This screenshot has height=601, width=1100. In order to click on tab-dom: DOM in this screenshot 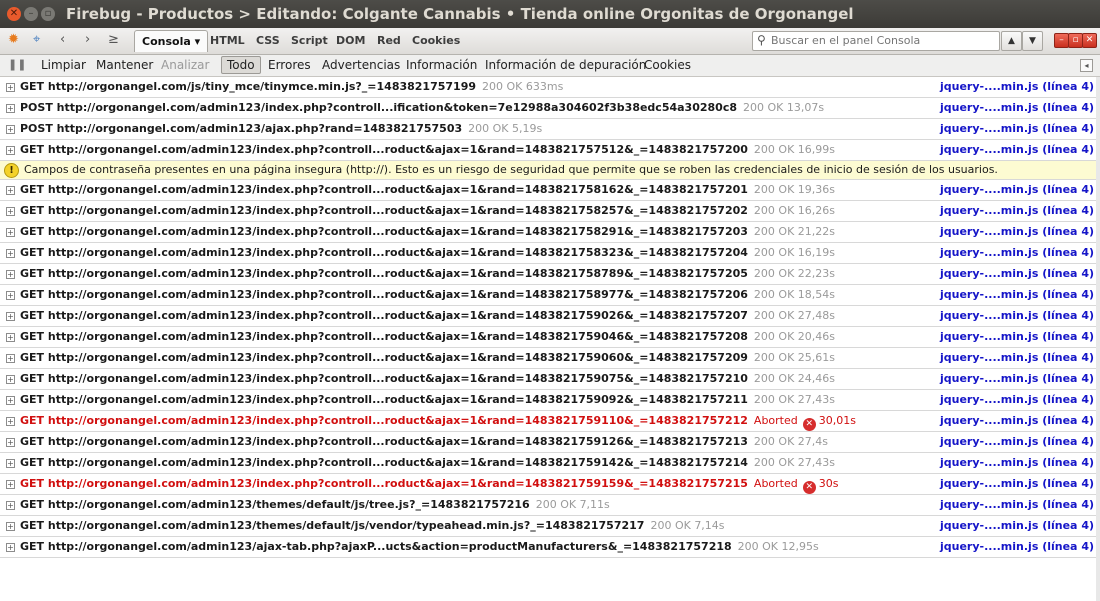, I will do `click(350, 40)`.